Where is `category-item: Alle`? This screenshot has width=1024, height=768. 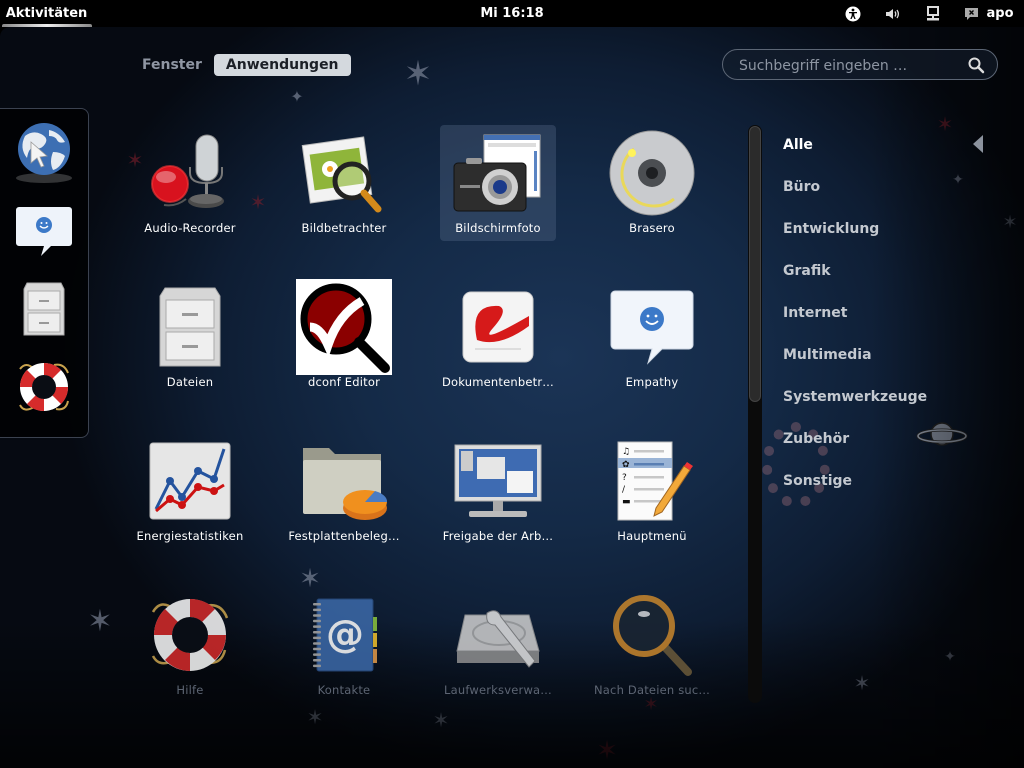 category-item: Alle is located at coordinates (855, 152).